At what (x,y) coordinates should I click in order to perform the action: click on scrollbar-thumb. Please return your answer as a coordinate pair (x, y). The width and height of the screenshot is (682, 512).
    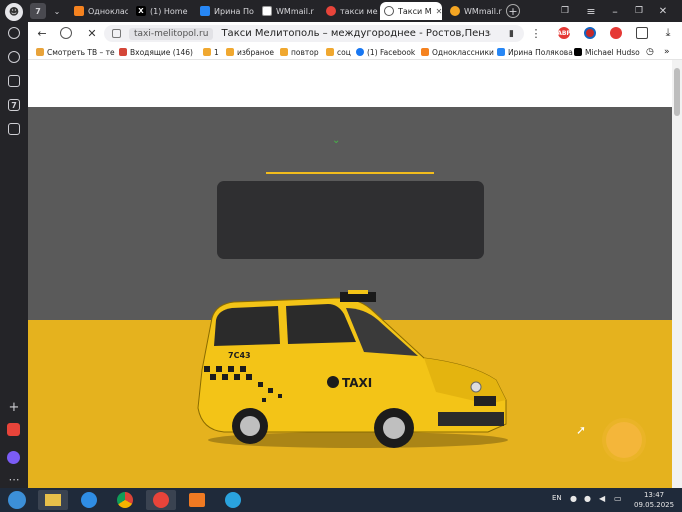
    Looking at the image, I should click on (677, 92).